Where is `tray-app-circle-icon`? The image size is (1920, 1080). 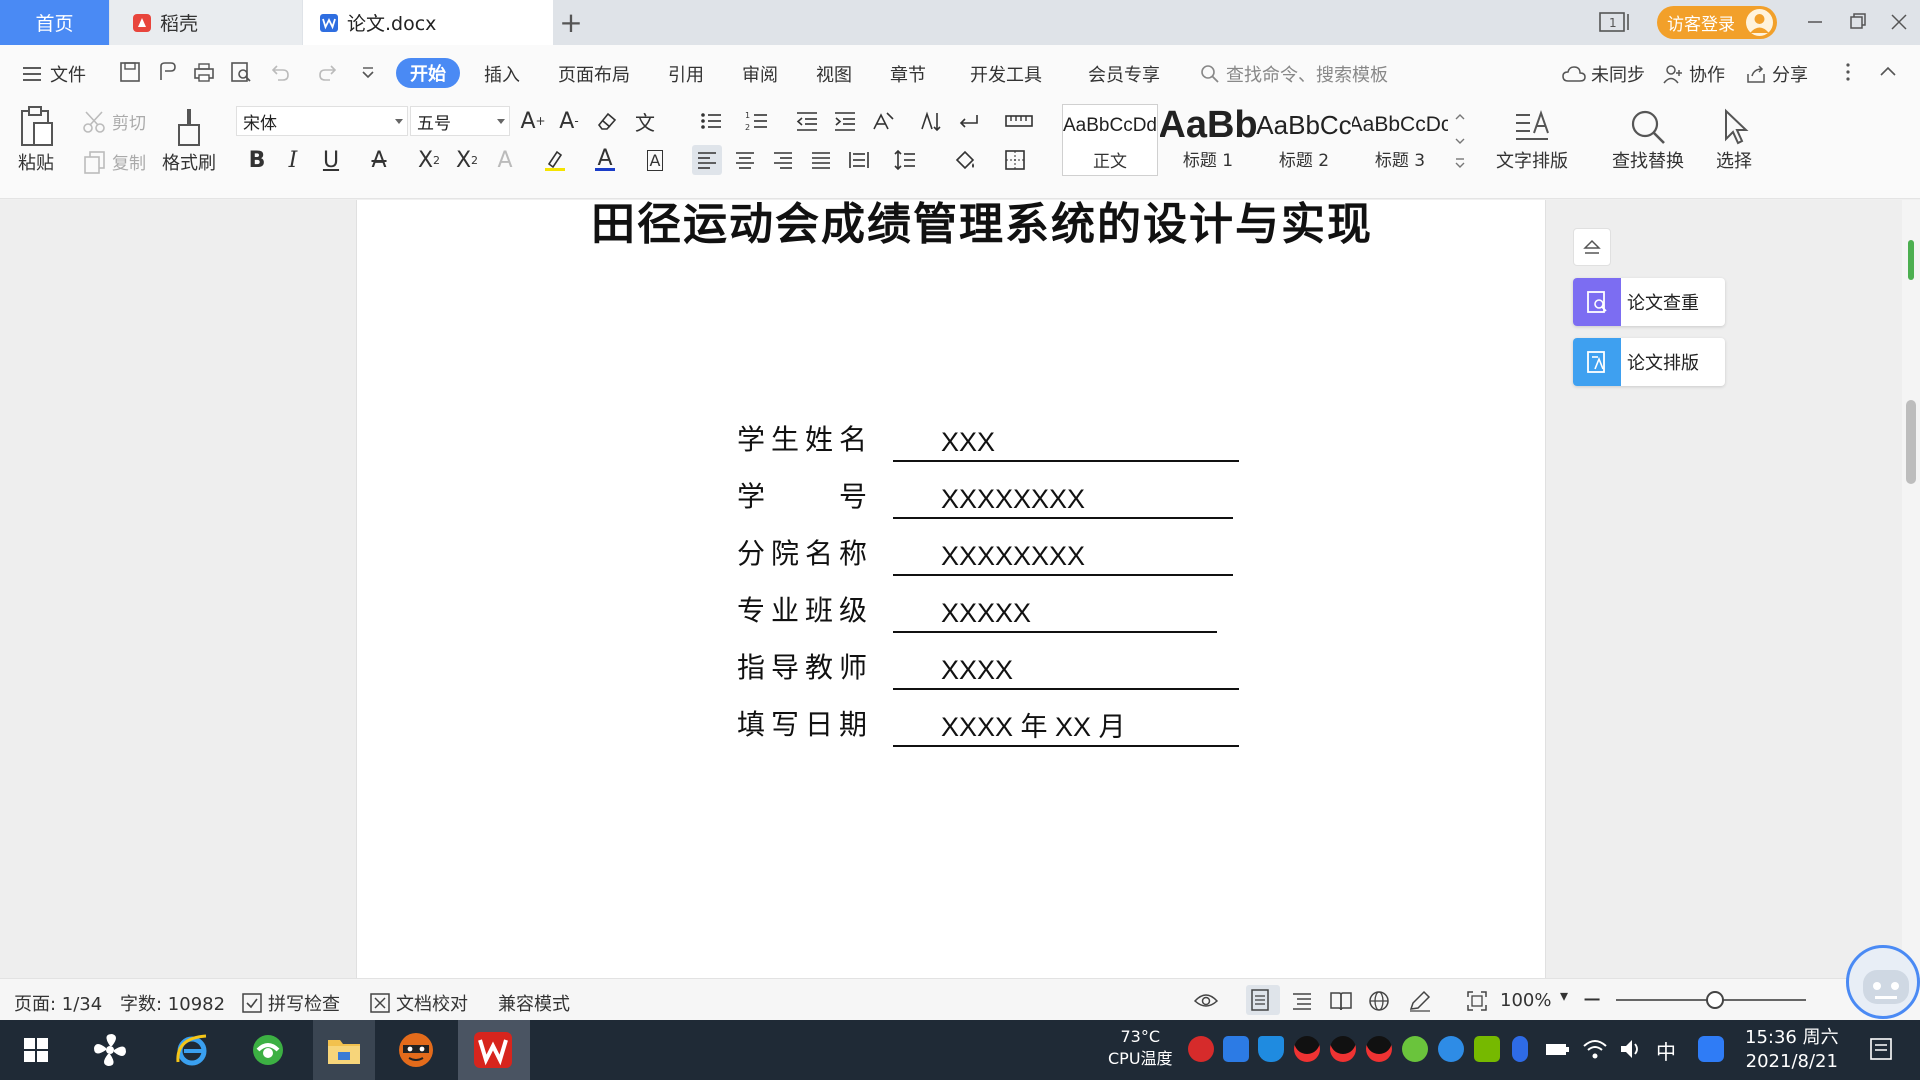 tray-app-circle-icon is located at coordinates (1451, 1049).